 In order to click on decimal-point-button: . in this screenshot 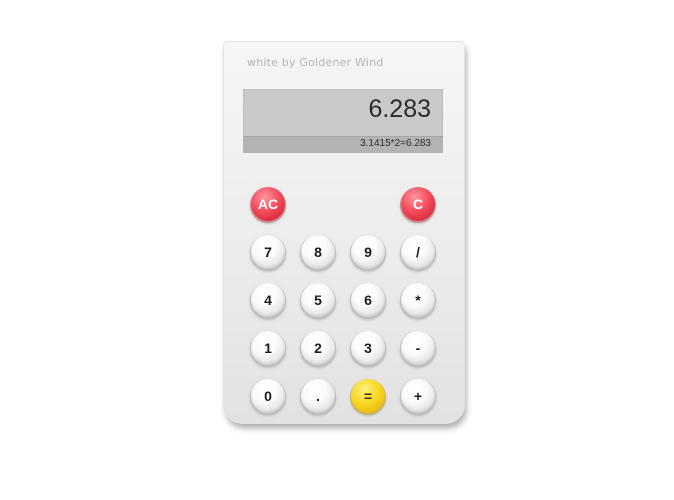, I will do `click(318, 396)`.